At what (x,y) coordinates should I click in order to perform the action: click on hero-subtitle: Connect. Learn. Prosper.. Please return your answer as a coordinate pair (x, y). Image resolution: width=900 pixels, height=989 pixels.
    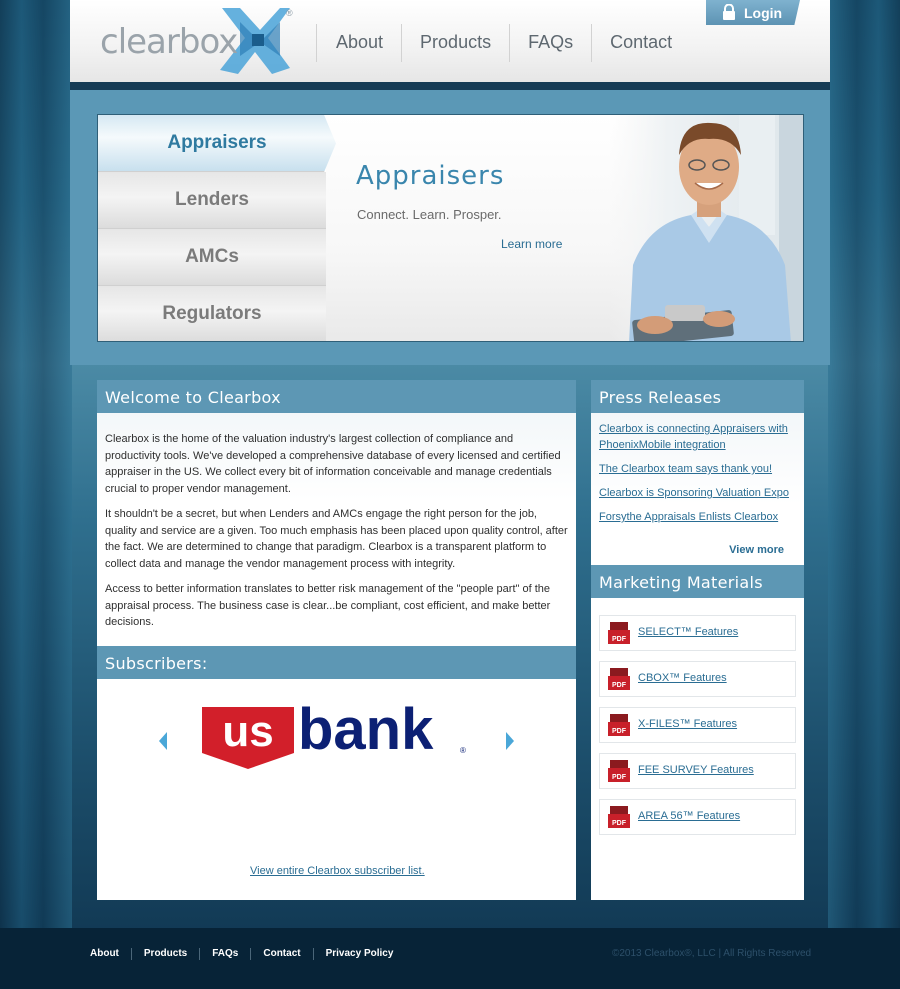
    Looking at the image, I should click on (429, 214).